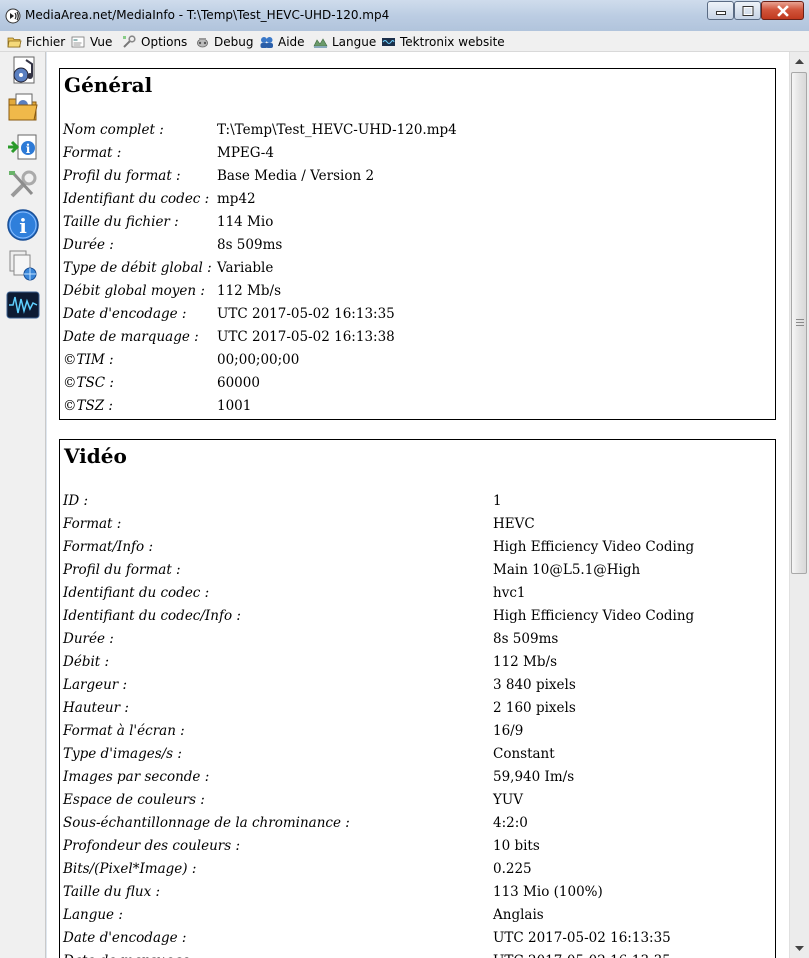  What do you see at coordinates (266, 42) in the screenshot?
I see `help-icon` at bounding box center [266, 42].